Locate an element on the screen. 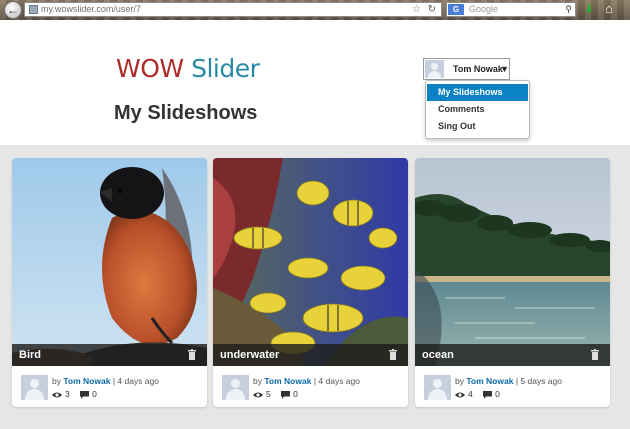 This screenshot has height=429, width=630. user-avatar is located at coordinates (434, 69).